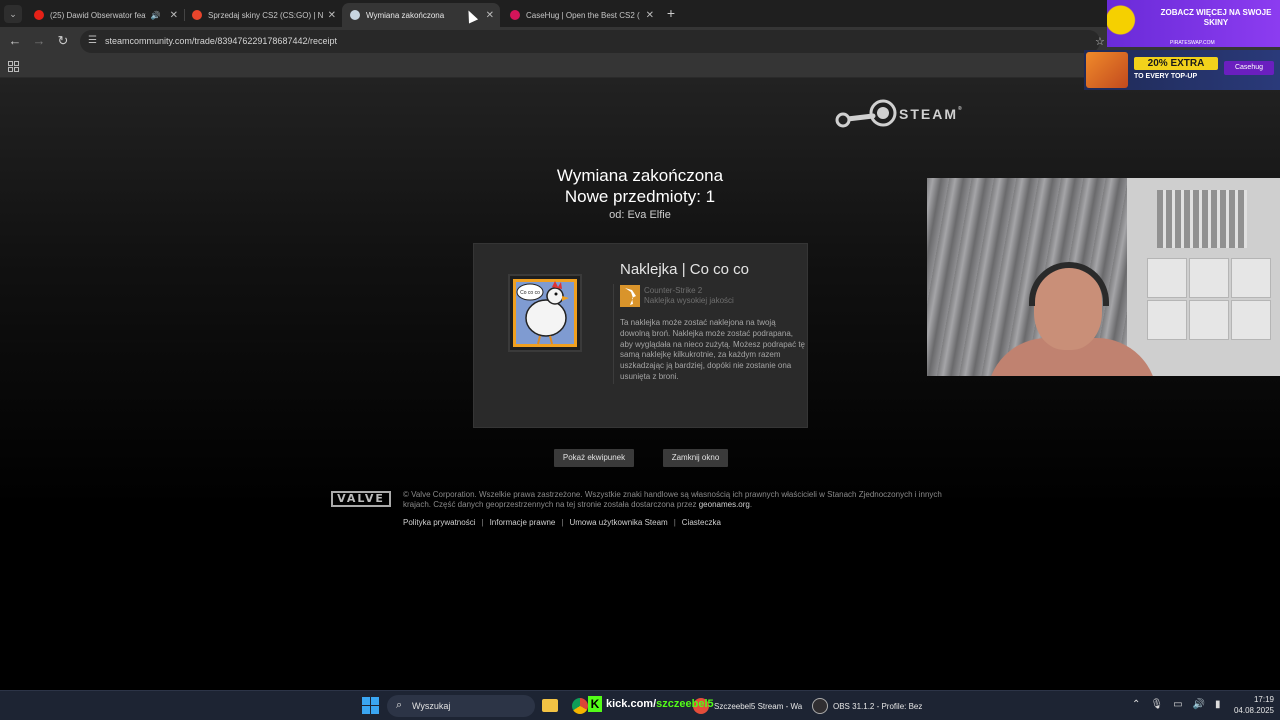  Describe the element at coordinates (1251, 705) in the screenshot. I see `taskbar-clock: 17:19 04.08.2025` at that location.